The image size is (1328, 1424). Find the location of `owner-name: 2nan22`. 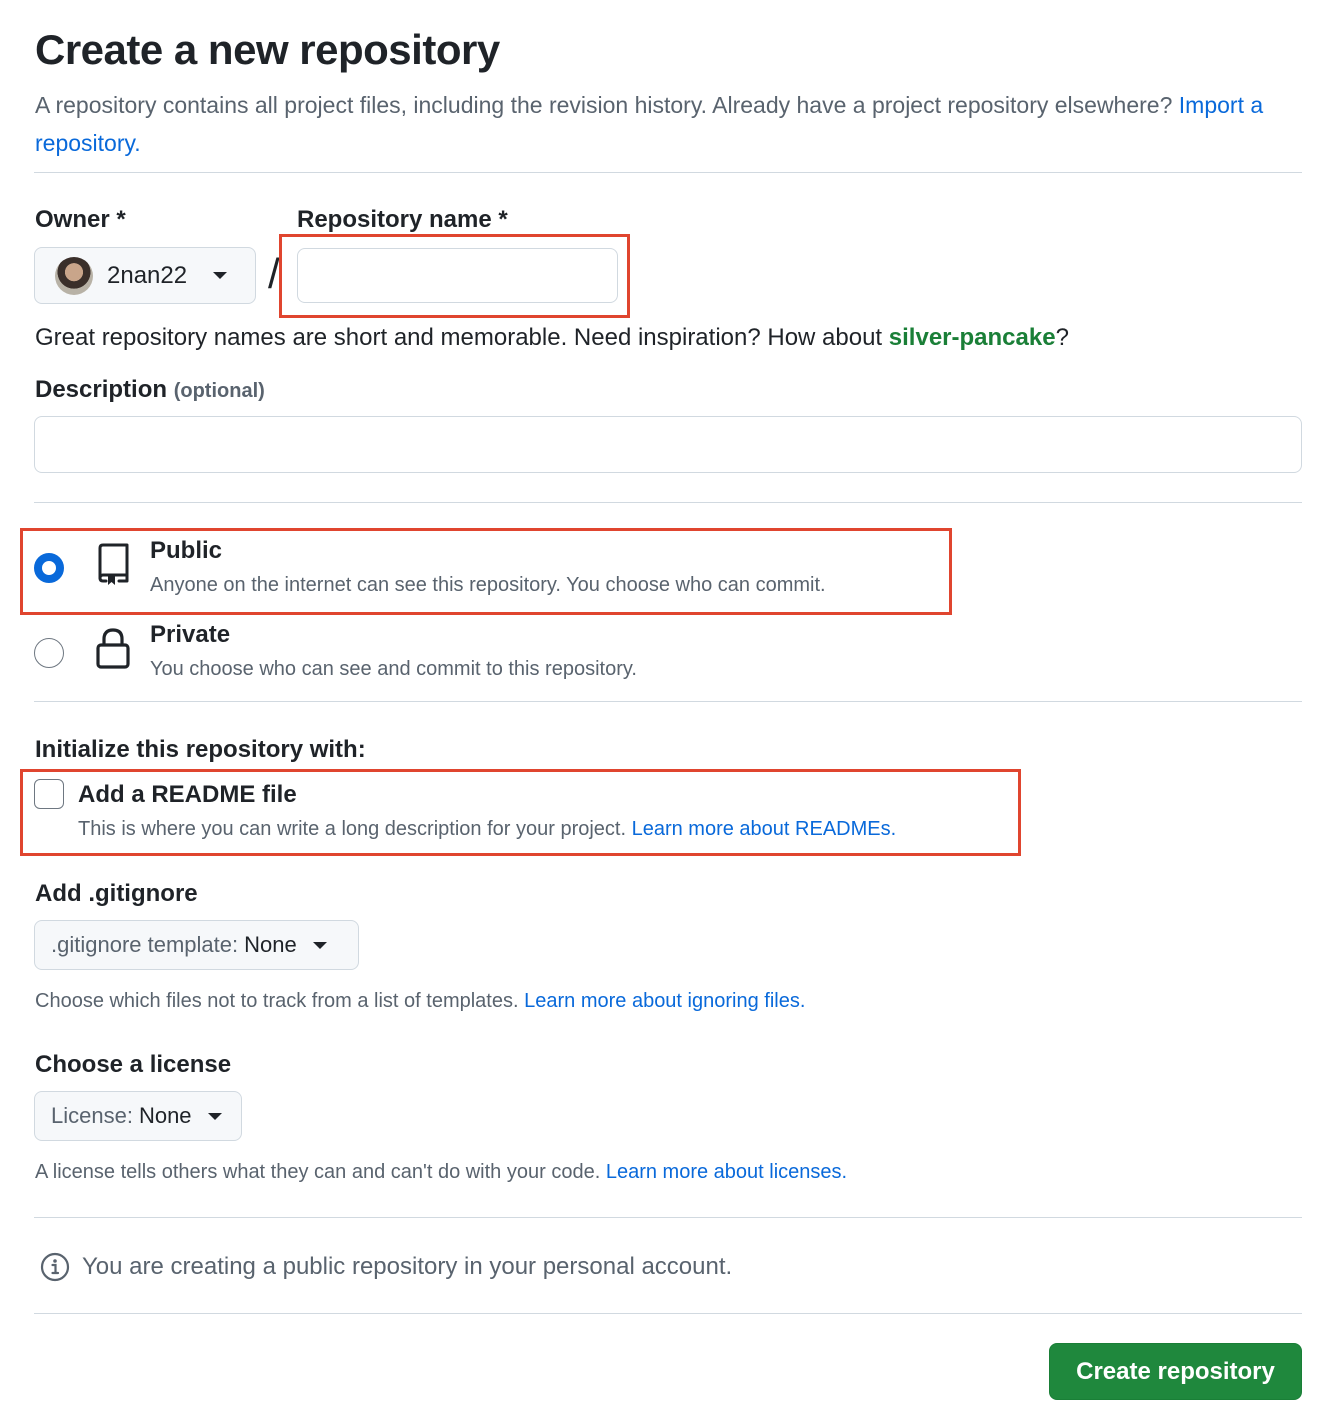

owner-name: 2nan22 is located at coordinates (147, 275).